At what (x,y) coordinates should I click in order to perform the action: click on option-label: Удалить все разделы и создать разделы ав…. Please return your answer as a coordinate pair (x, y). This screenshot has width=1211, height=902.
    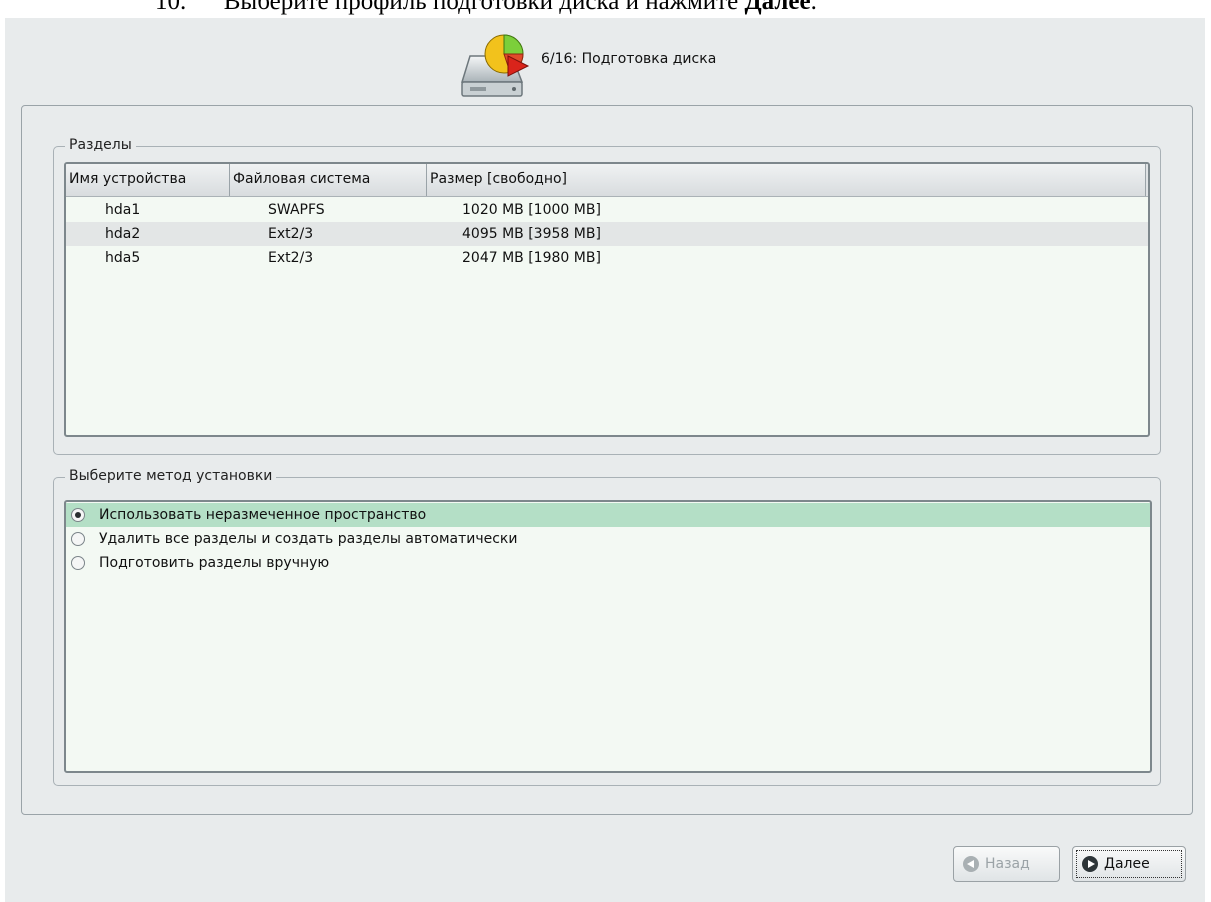
    Looking at the image, I should click on (308, 539).